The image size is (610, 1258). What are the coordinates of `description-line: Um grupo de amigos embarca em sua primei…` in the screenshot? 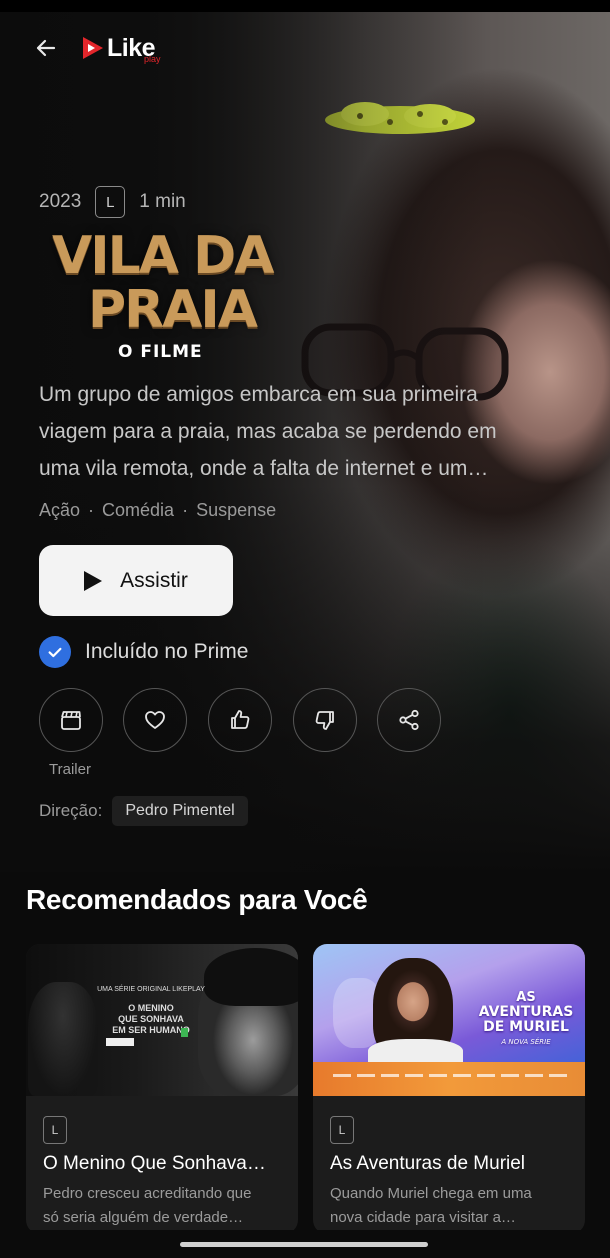 It's located at (258, 394).